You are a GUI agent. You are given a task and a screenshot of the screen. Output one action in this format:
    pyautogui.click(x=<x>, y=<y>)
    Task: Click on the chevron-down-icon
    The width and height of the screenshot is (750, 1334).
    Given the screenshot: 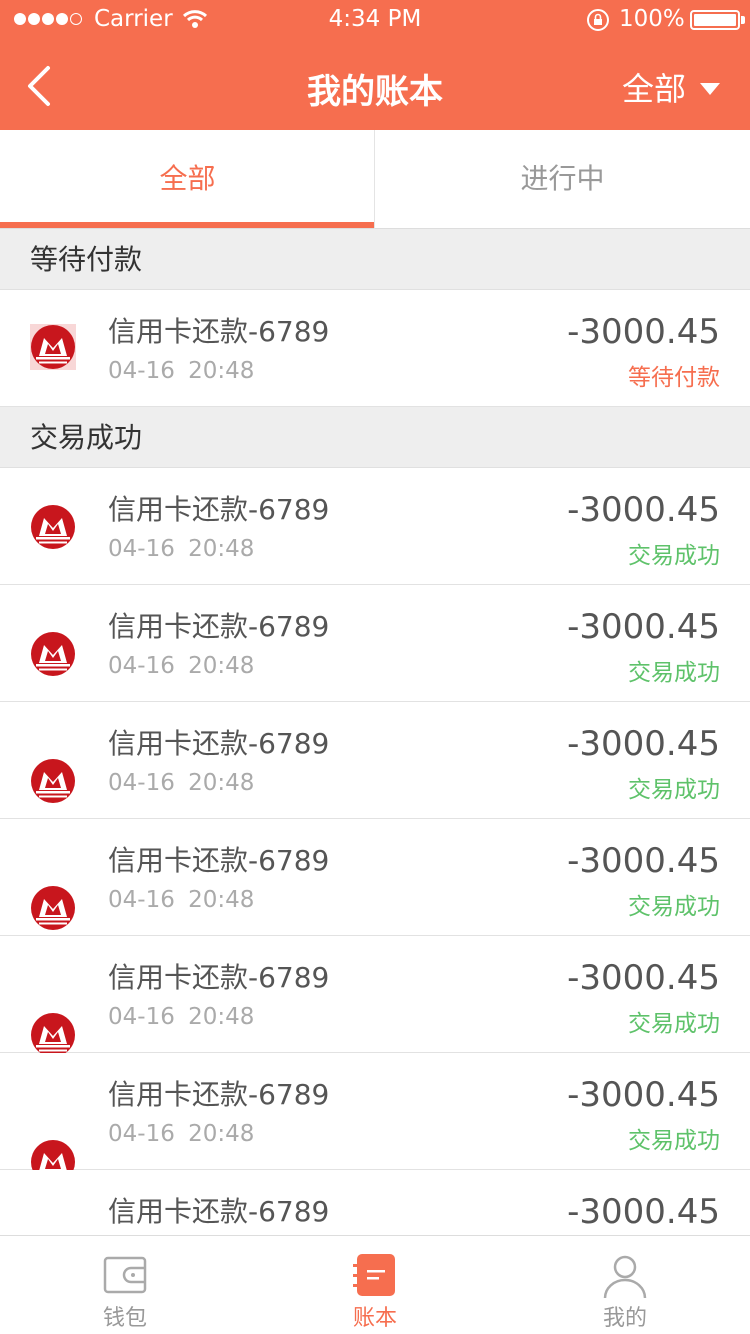 What is the action you would take?
    pyautogui.click(x=710, y=89)
    